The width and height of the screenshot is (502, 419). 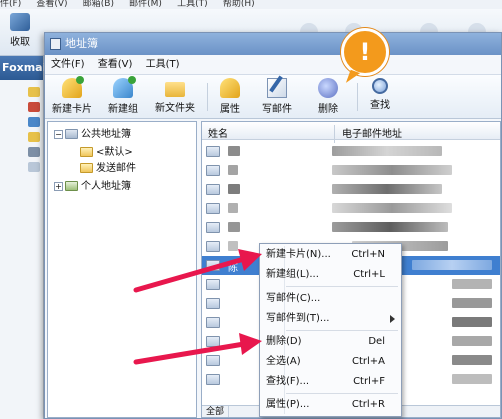 What do you see at coordinates (145, 4) in the screenshot?
I see `main-menu-mail: 邮件(M)` at bounding box center [145, 4].